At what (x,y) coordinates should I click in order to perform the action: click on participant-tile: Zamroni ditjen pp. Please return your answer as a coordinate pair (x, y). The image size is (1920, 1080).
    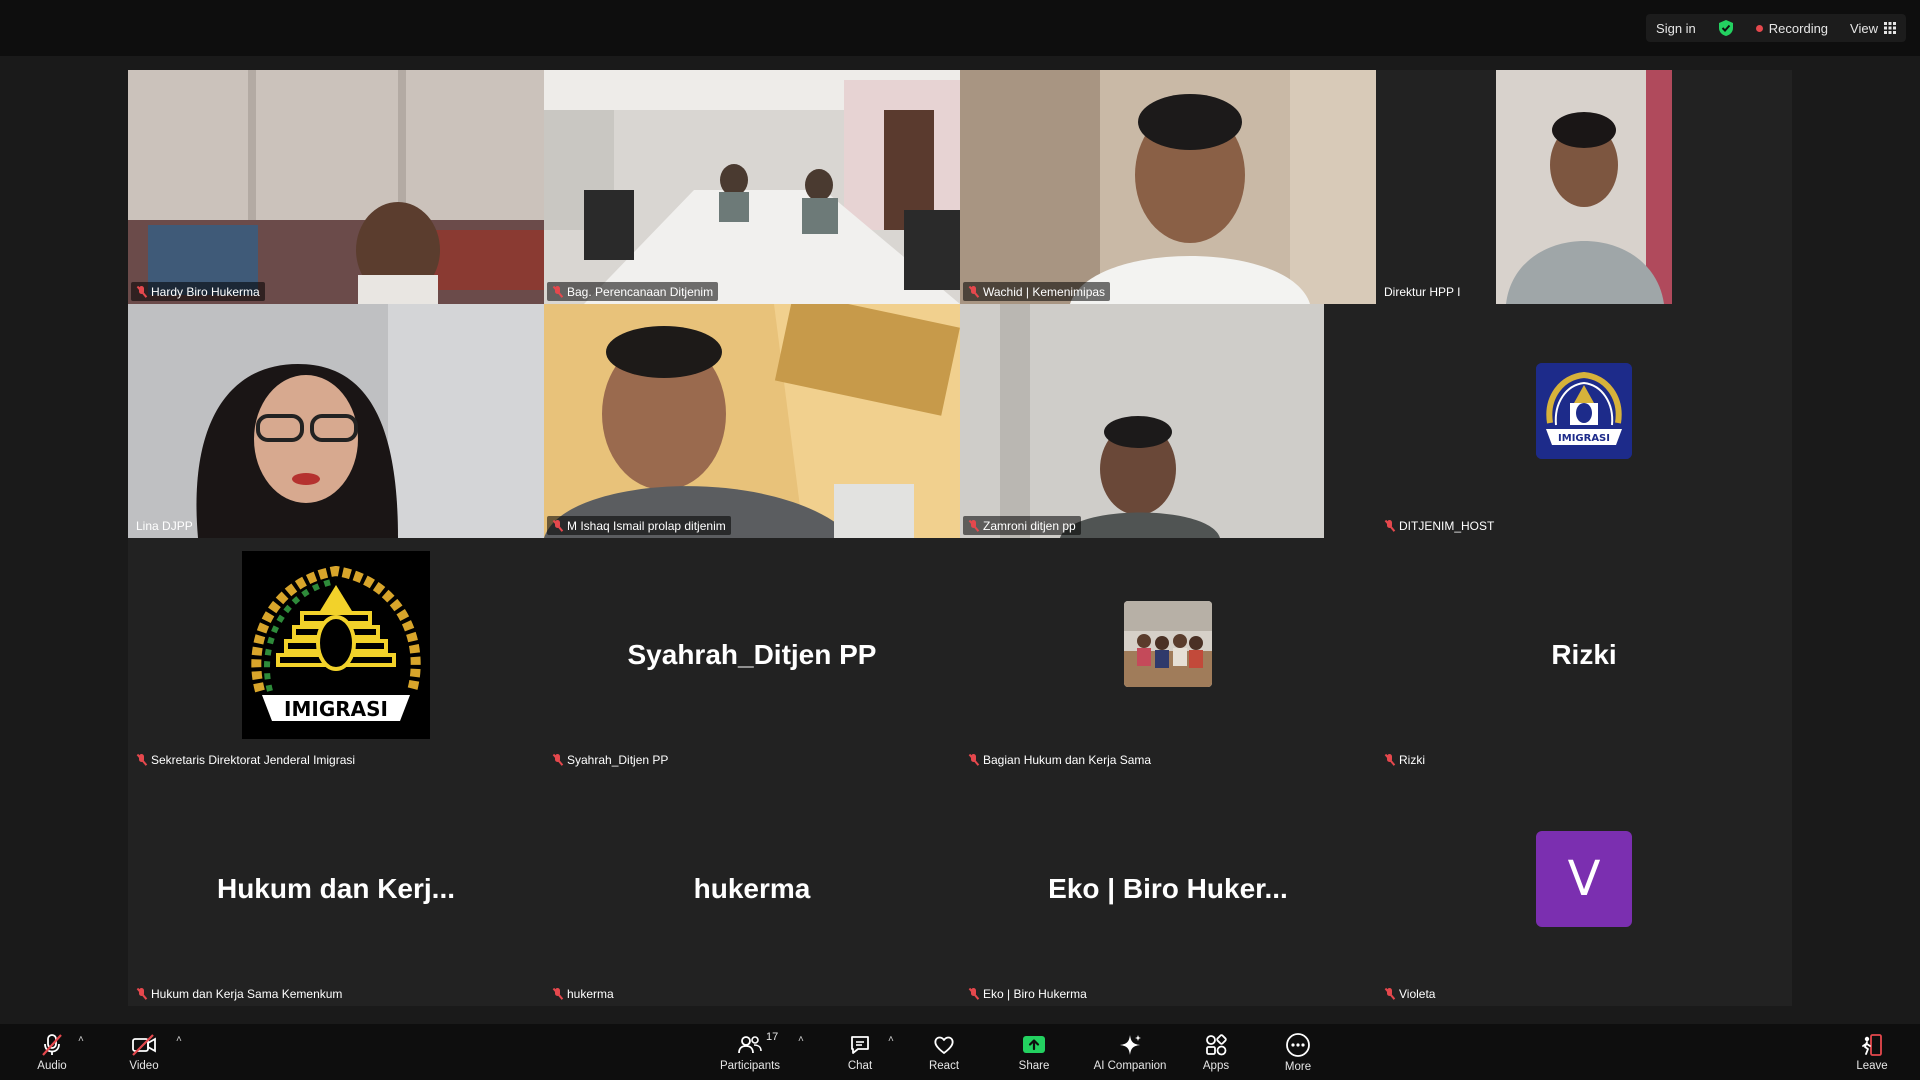
    Looking at the image, I should click on (1168, 421).